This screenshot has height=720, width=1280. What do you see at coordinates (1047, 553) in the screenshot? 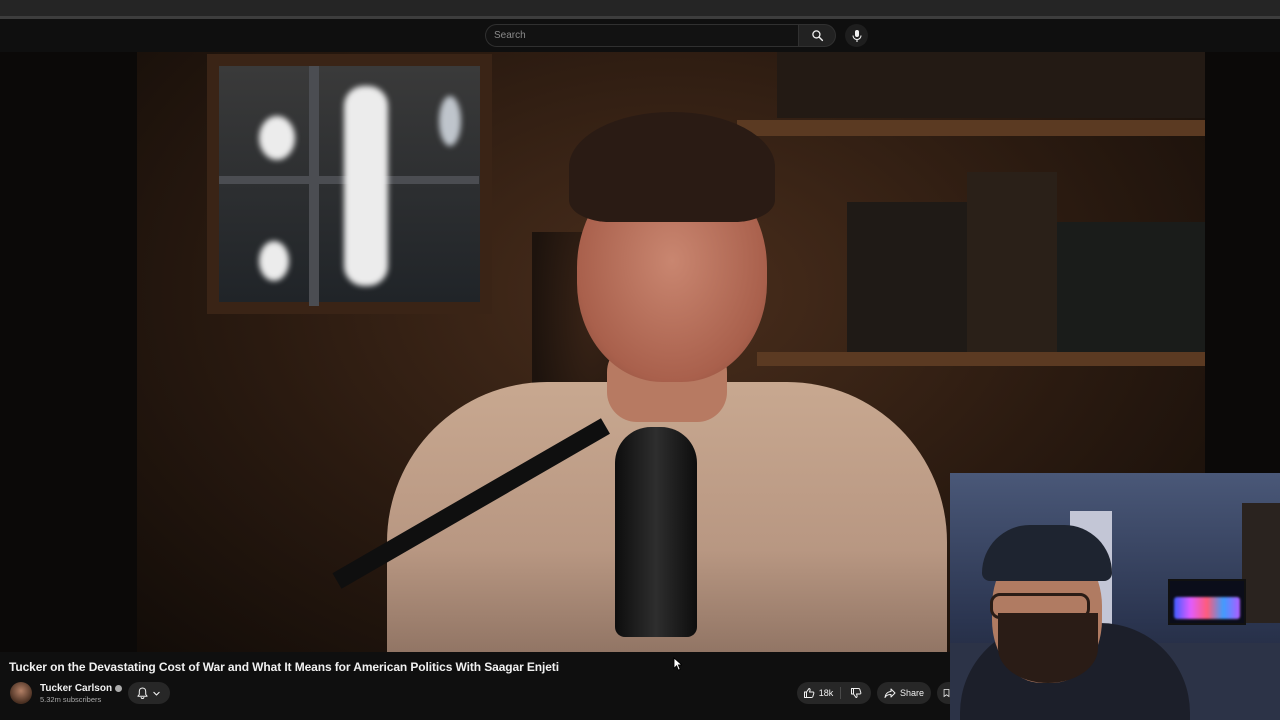
I see `streamer-cap` at bounding box center [1047, 553].